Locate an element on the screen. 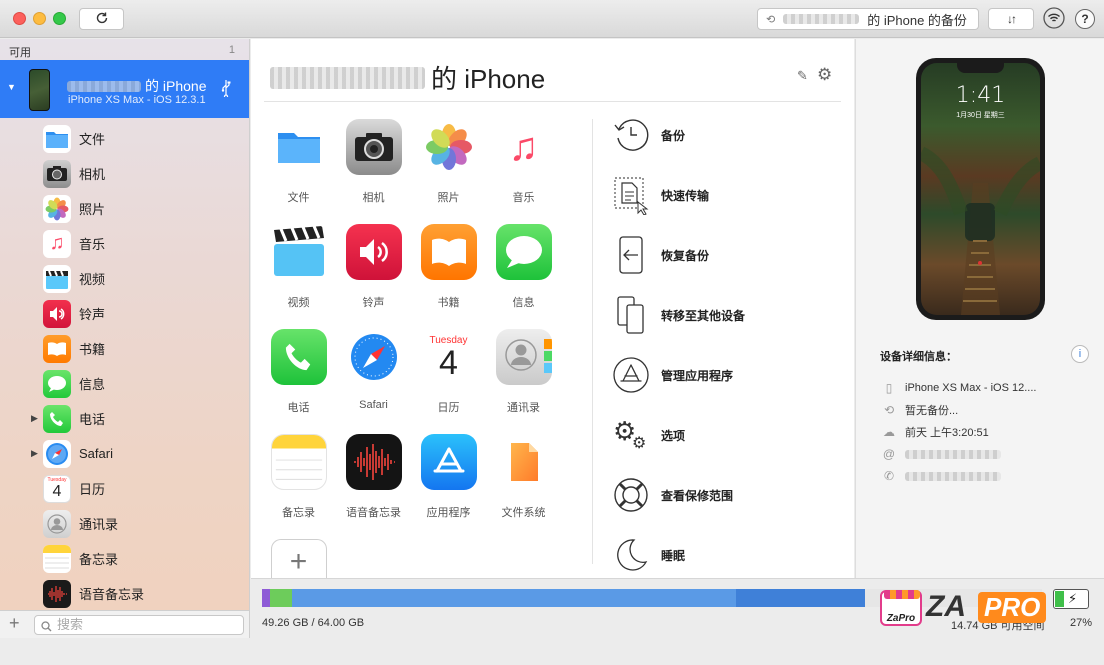 The image size is (1104, 665). safari-icon is located at coordinates (57, 453).